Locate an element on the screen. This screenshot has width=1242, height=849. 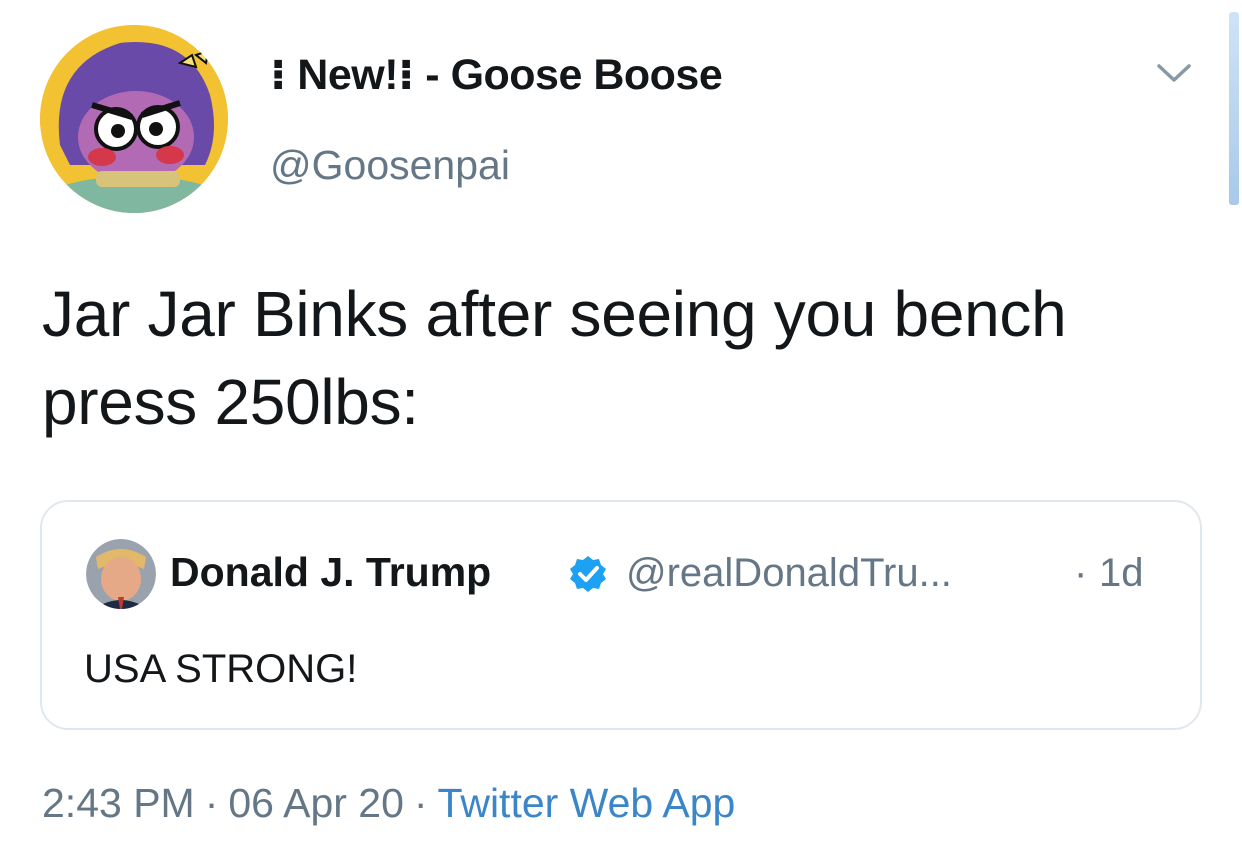
author-avatar is located at coordinates (134, 119).